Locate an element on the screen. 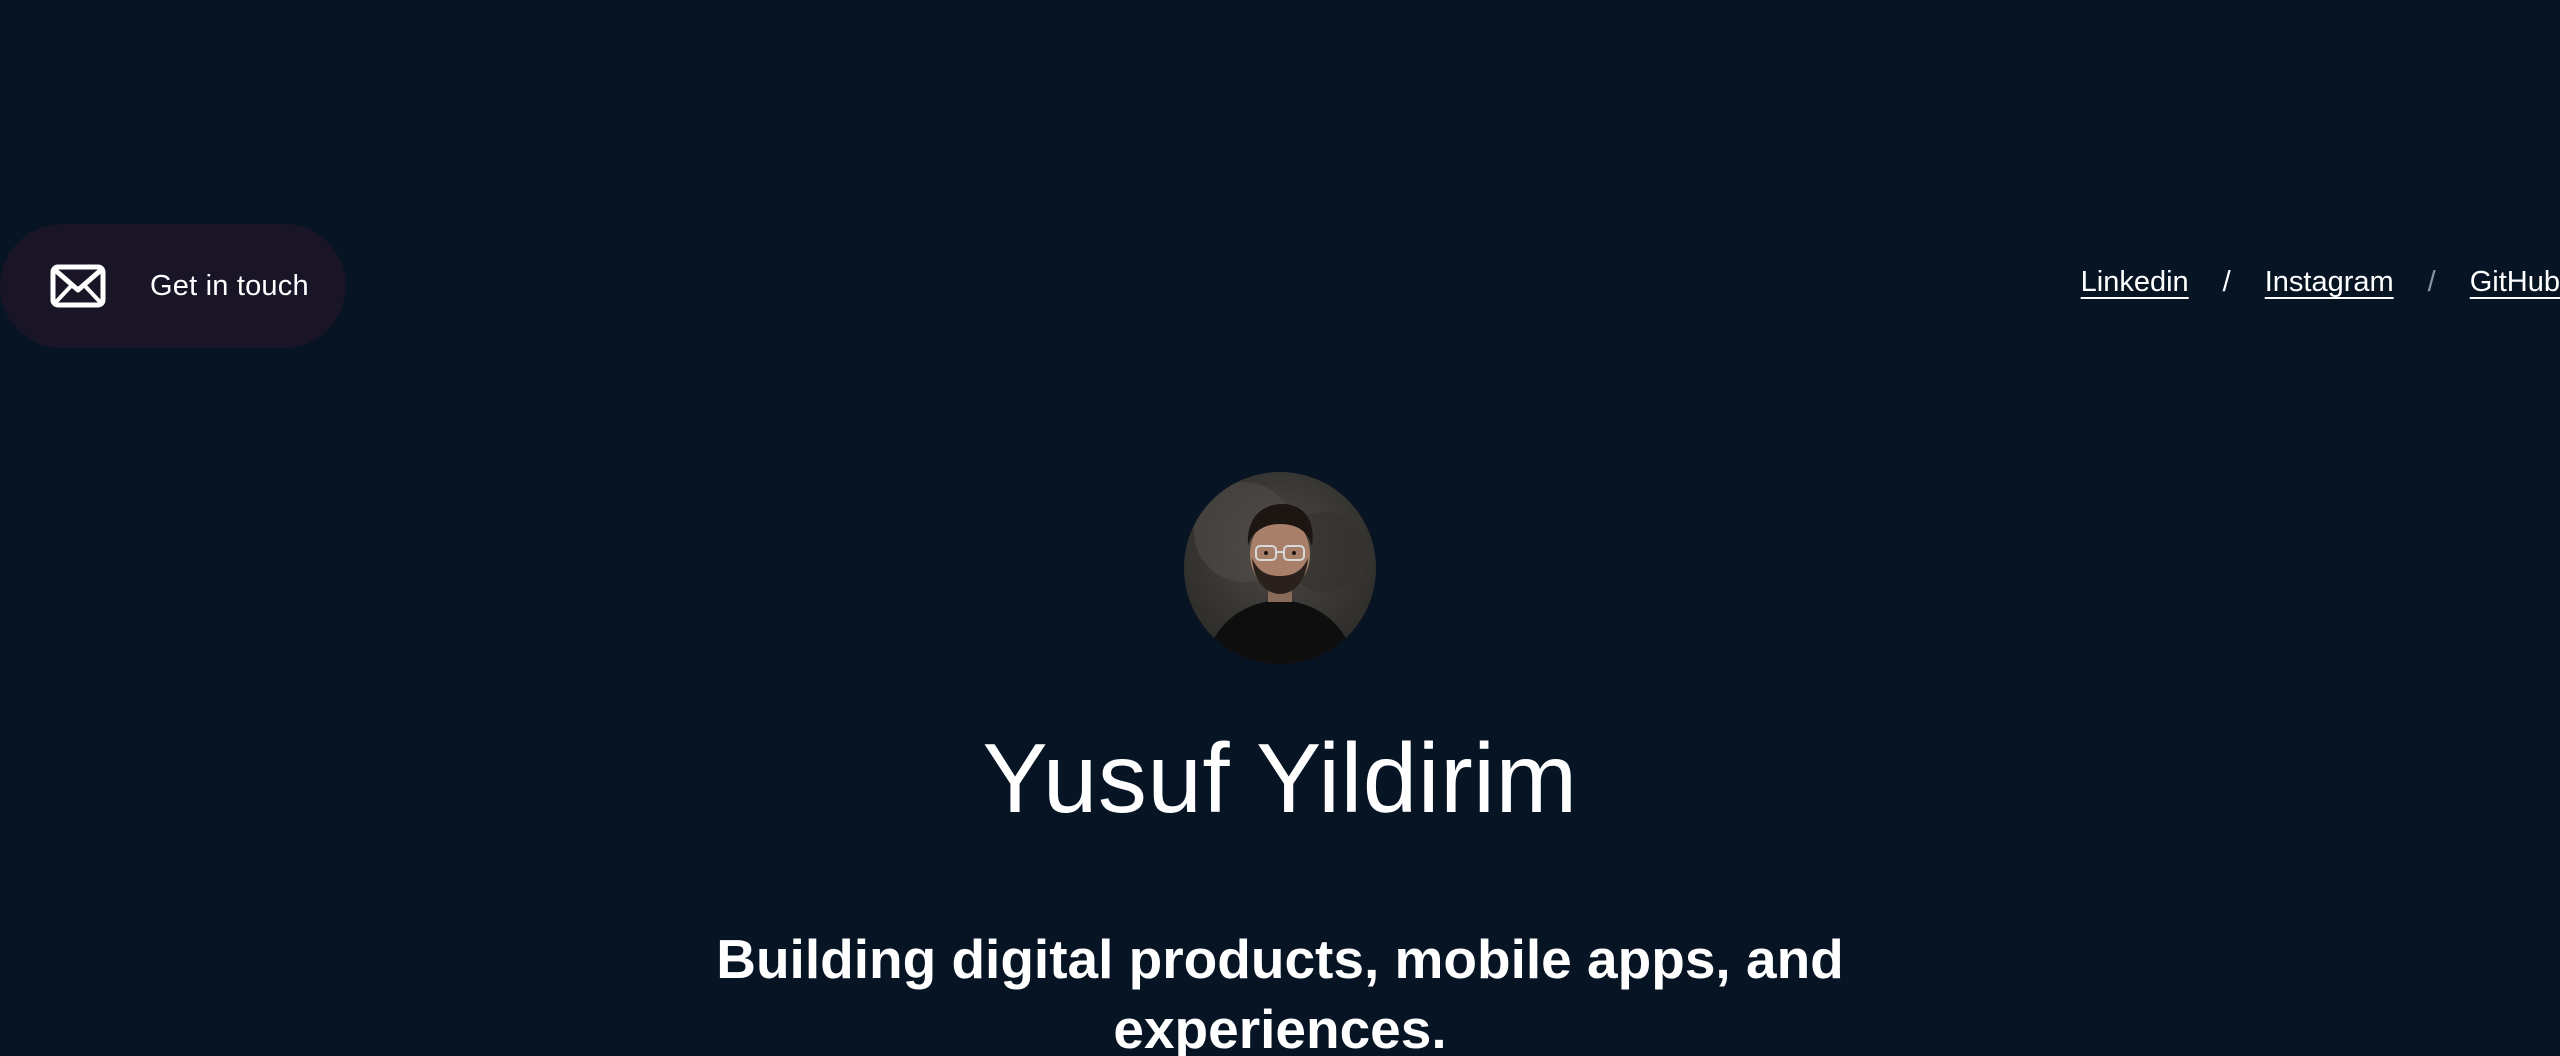  github-link: GitHub is located at coordinates (2515, 282).